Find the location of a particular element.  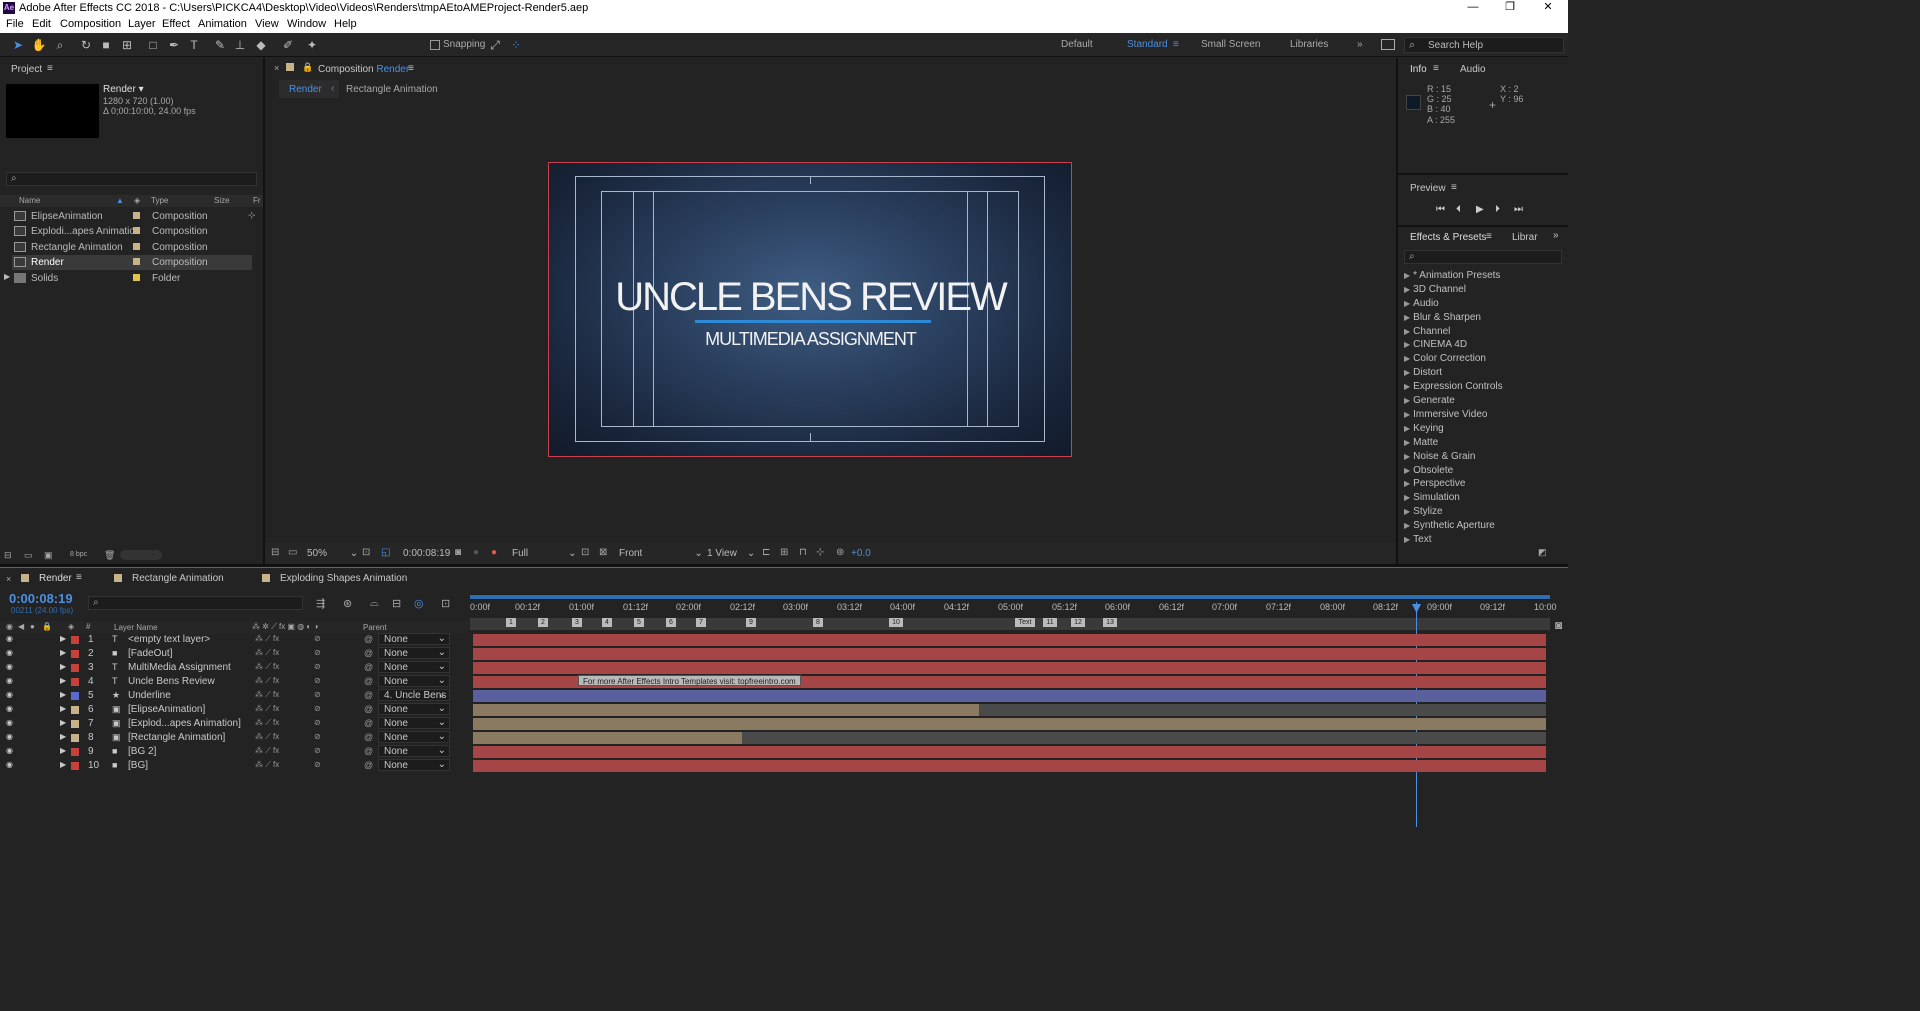

effect-category: ▶ Matte is located at coordinates (1421, 442).